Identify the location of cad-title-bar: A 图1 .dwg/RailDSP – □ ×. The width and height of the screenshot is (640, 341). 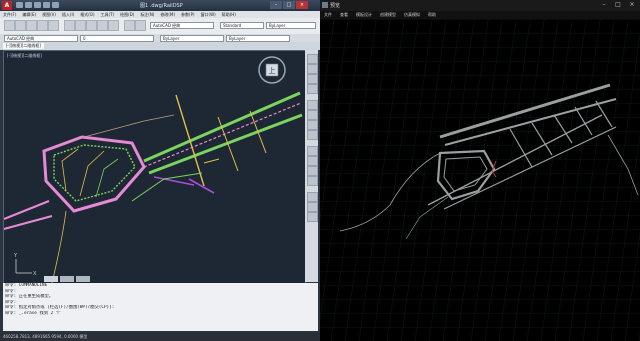
(160, 5).